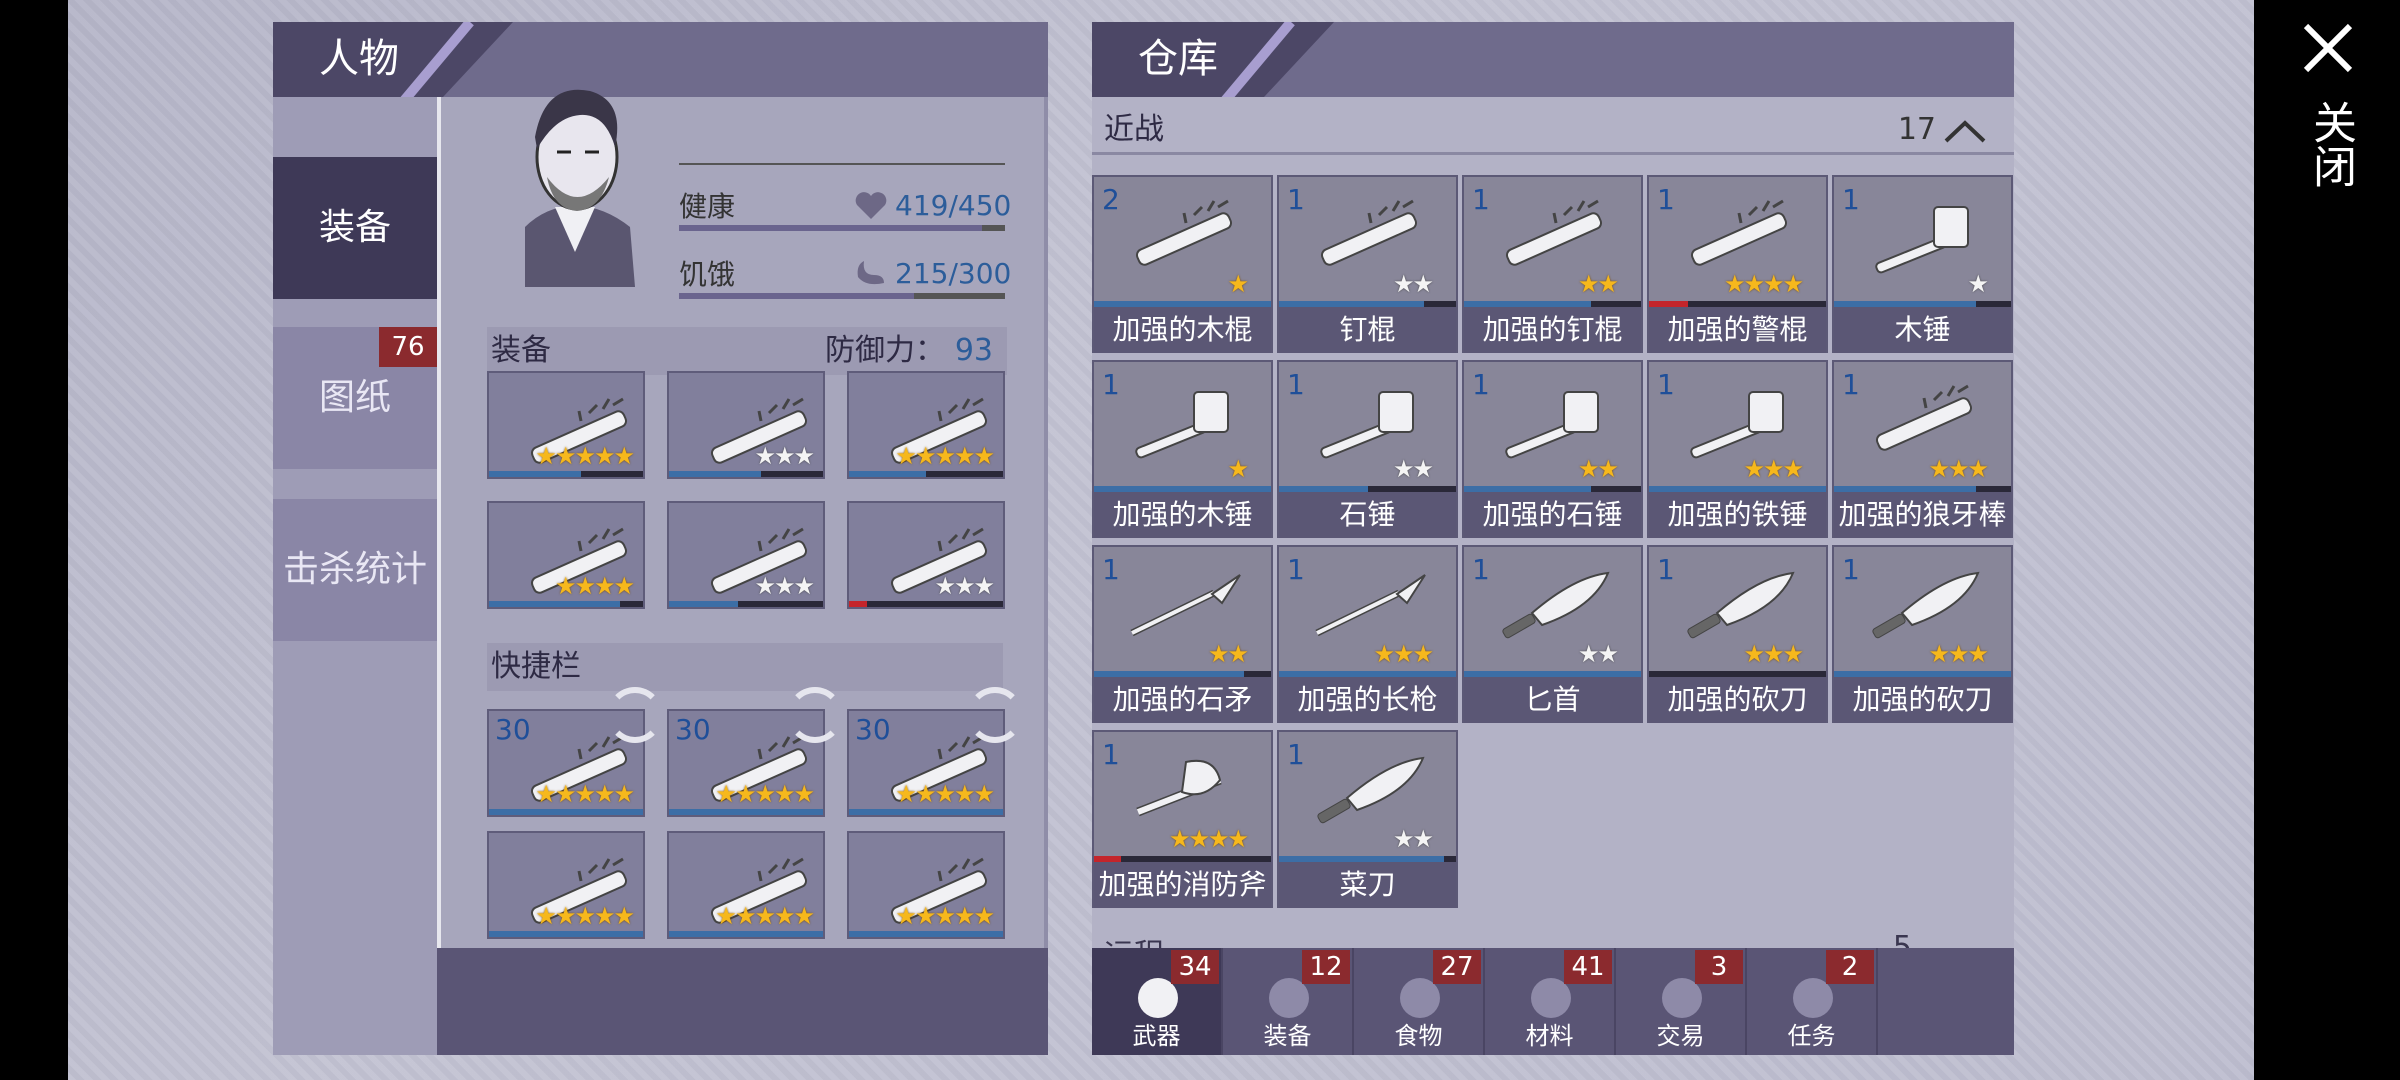 The width and height of the screenshot is (2400, 1080). I want to click on weapon-slot: 1 ★★★ 加强的狼牙棒, so click(1922, 449).